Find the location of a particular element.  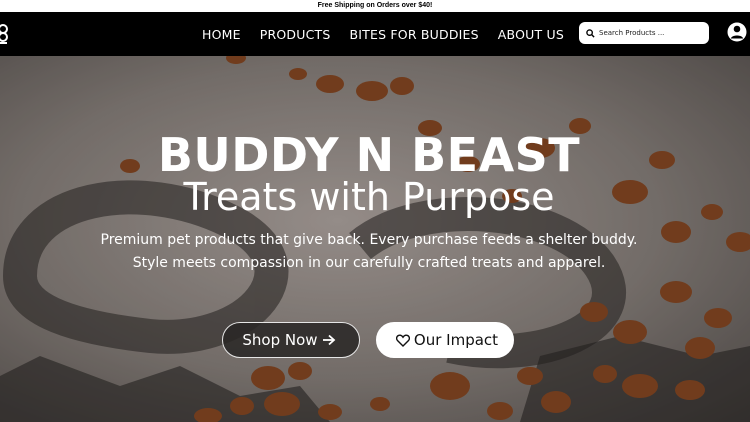

top-nav: HOME PRODUCTS BITES FOR BUDDIES ABOUT US is located at coordinates (375, 34).